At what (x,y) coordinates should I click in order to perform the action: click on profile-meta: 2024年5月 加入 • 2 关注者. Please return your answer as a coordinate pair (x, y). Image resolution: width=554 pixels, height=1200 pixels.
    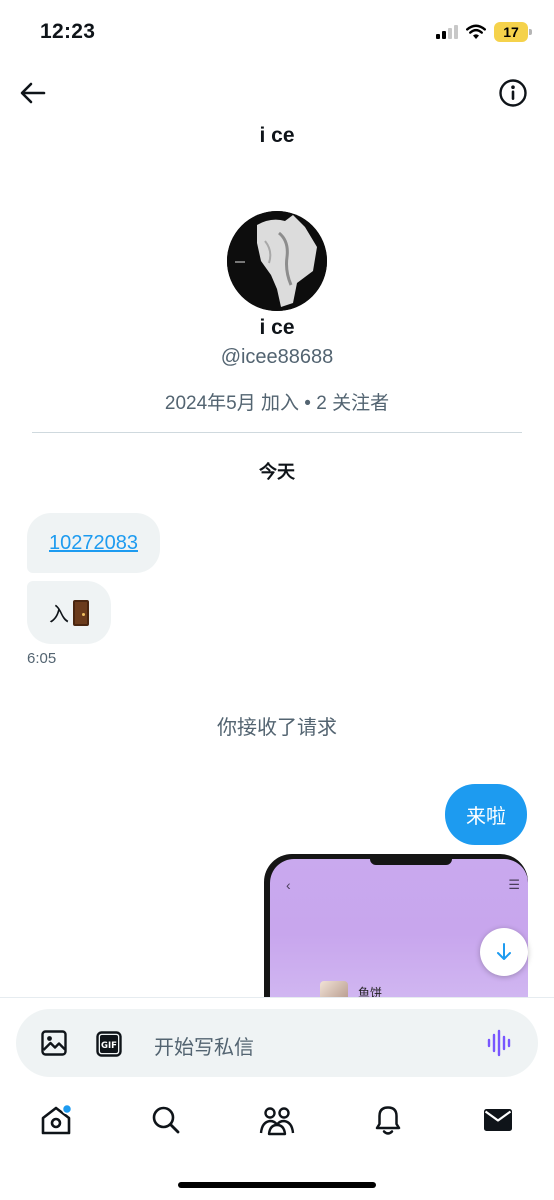
    Looking at the image, I should click on (277, 403).